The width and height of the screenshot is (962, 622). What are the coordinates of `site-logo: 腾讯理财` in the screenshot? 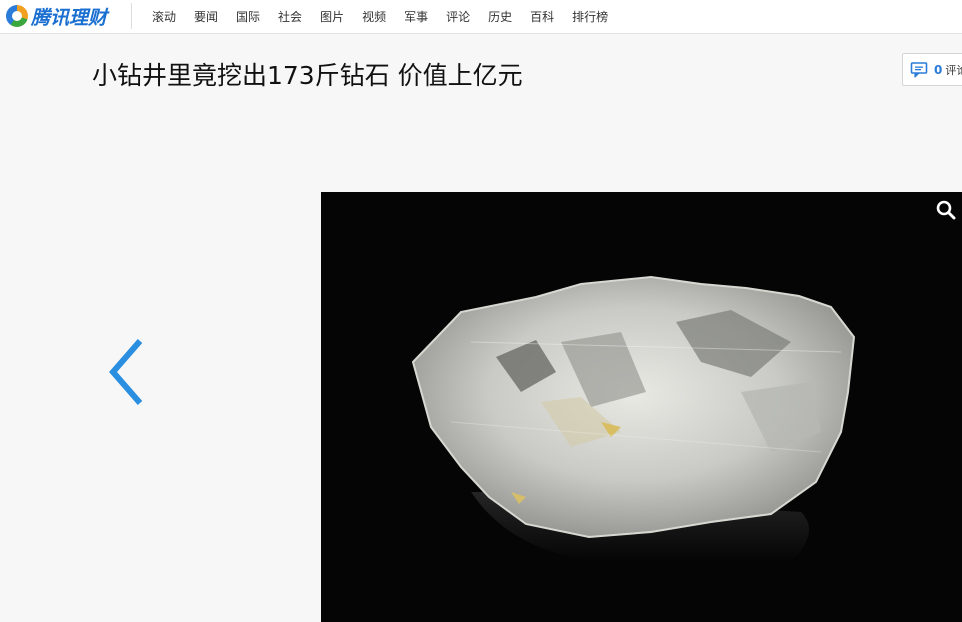 It's located at (56, 16).